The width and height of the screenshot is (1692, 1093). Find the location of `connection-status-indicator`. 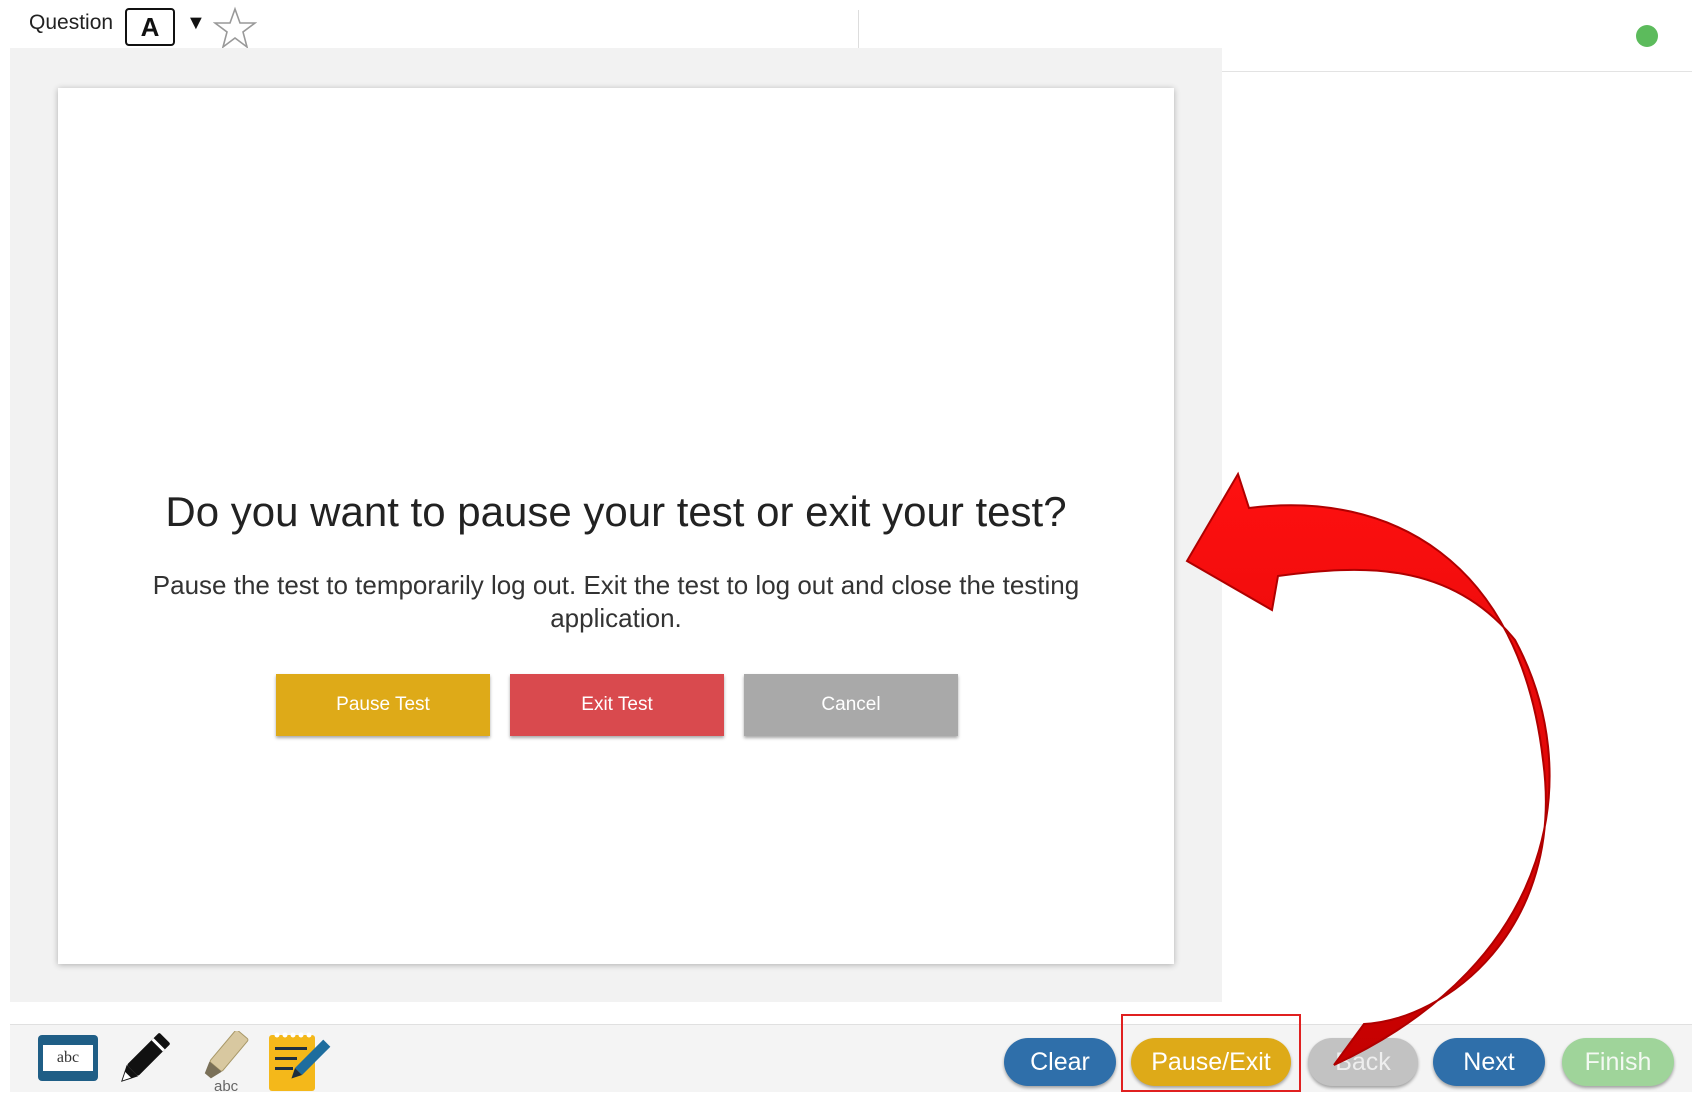

connection-status-indicator is located at coordinates (1647, 36).